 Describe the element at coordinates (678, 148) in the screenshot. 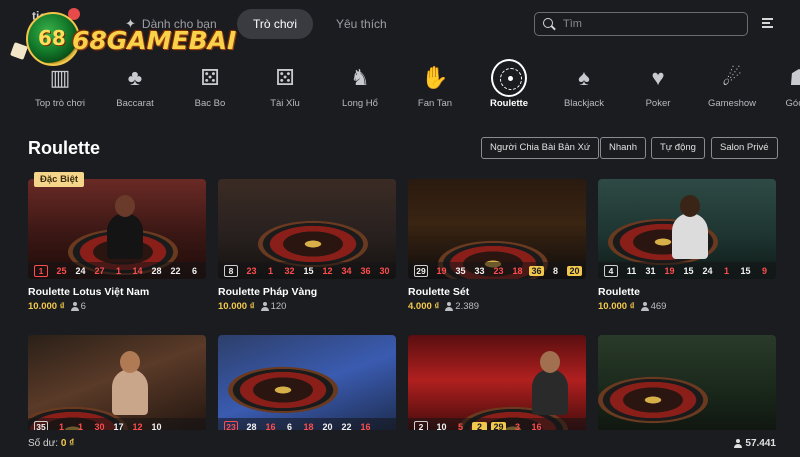

I see `filter-auto: Tự động` at that location.